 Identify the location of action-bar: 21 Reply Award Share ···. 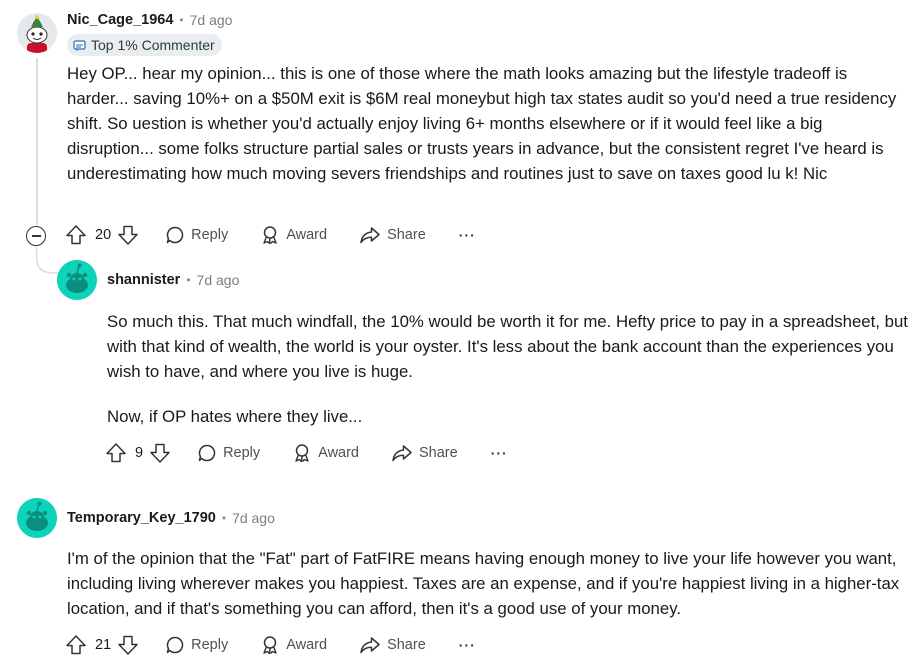
(270, 645).